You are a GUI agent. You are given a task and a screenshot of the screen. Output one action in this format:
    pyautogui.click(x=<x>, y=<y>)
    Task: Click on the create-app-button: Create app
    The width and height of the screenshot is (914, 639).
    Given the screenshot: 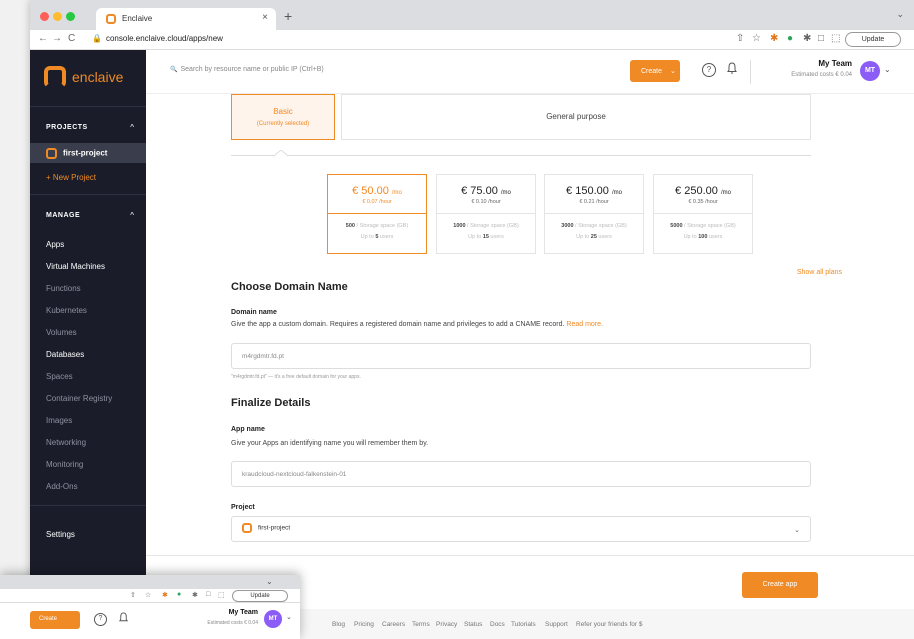 What is the action you would take?
    pyautogui.click(x=780, y=585)
    